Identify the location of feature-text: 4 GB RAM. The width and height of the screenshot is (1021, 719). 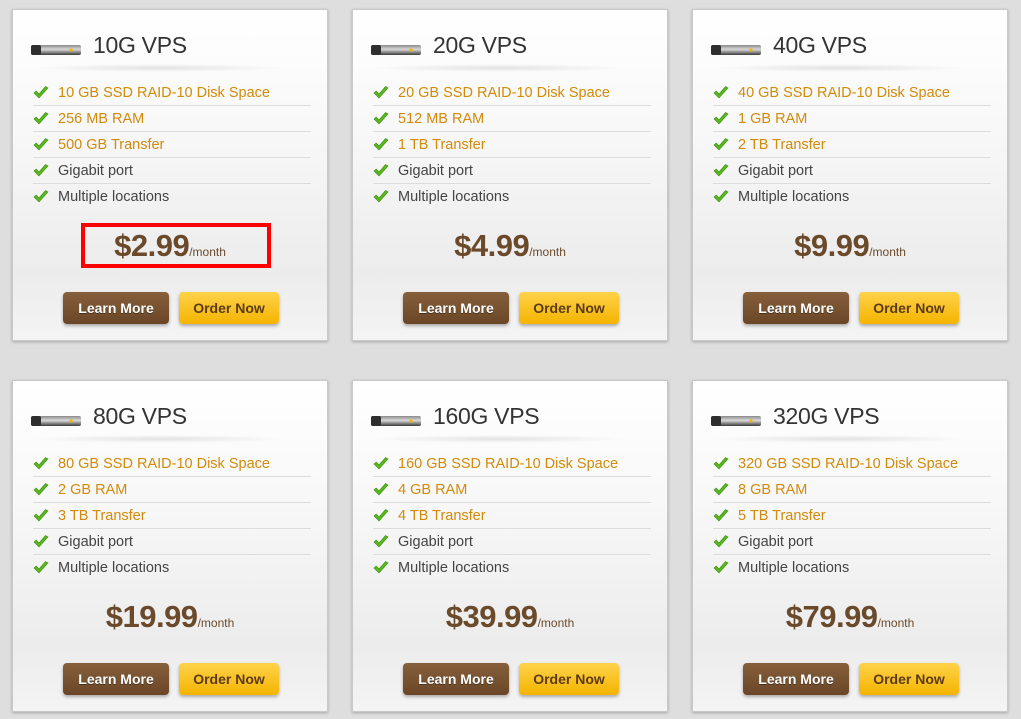
(433, 490).